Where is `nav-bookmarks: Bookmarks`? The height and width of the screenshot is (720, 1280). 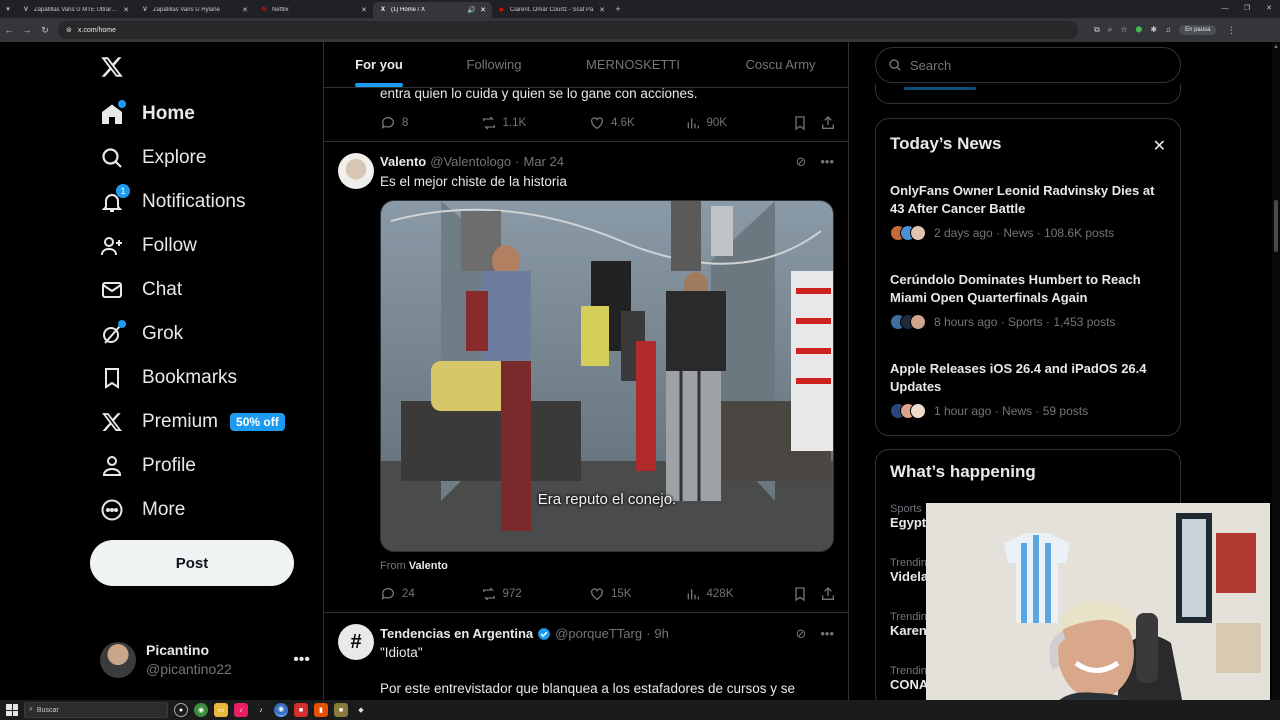
nav-bookmarks: Bookmarks is located at coordinates (168, 378).